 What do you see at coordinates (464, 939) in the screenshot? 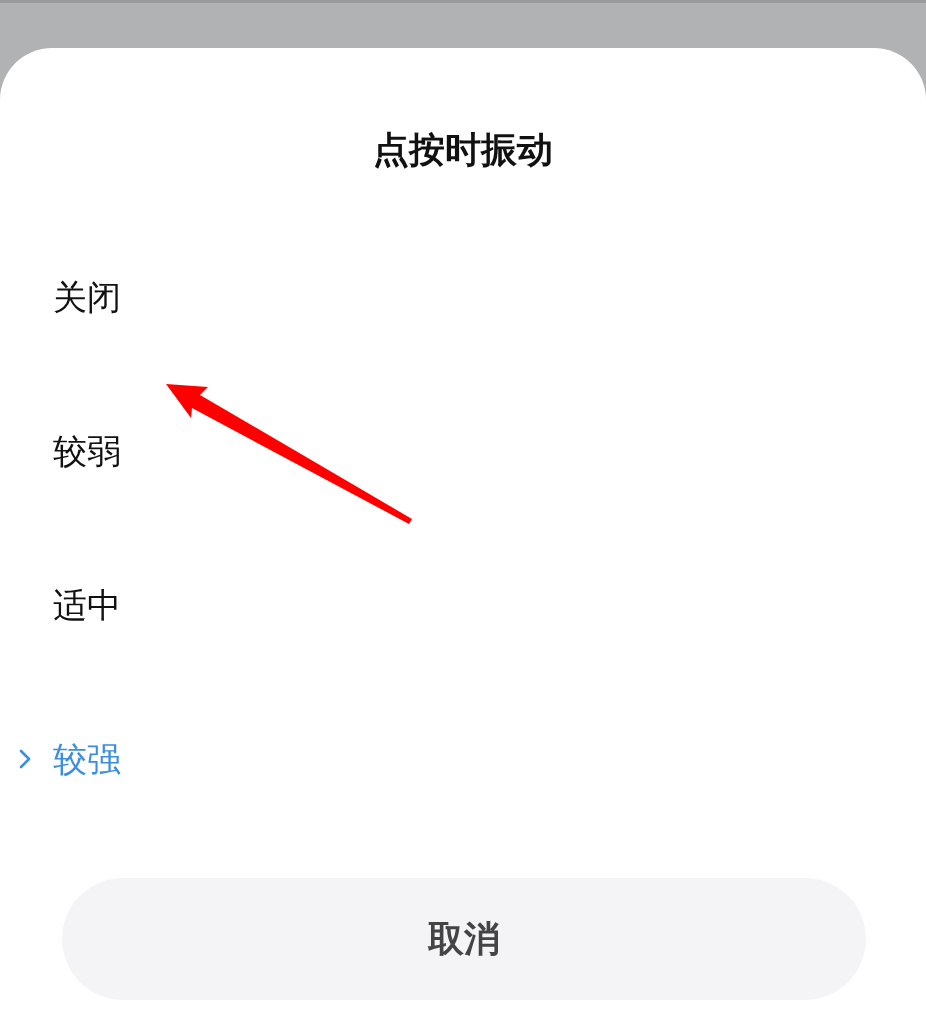
I see `cancel-button: 取消` at bounding box center [464, 939].